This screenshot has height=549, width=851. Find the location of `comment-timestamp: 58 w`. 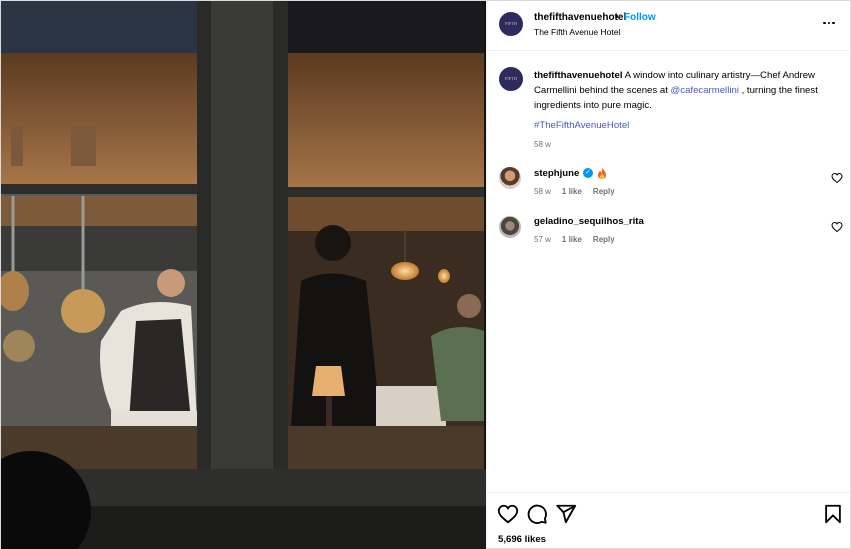

comment-timestamp: 58 w is located at coordinates (542, 191).